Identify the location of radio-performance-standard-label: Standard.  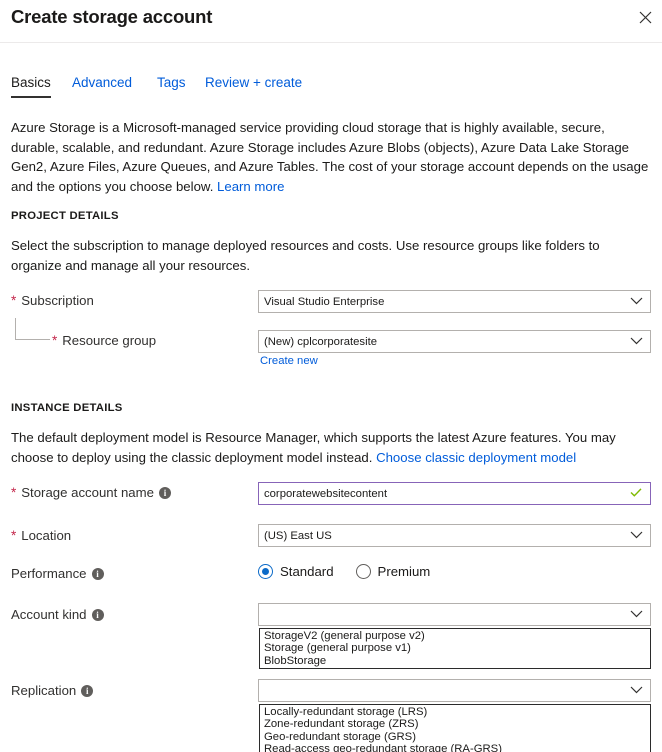
(307, 571).